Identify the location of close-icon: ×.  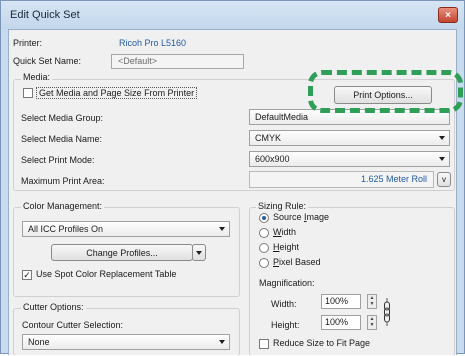
(448, 15).